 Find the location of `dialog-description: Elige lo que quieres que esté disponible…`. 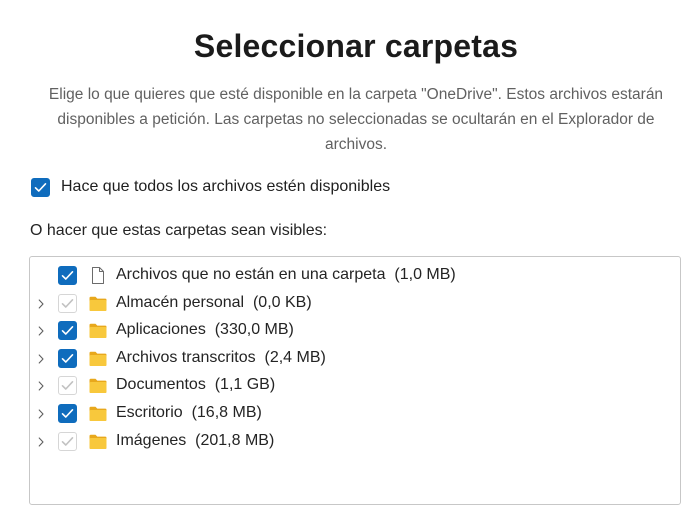

dialog-description: Elige lo que quieres que esté disponible… is located at coordinates (356, 119).